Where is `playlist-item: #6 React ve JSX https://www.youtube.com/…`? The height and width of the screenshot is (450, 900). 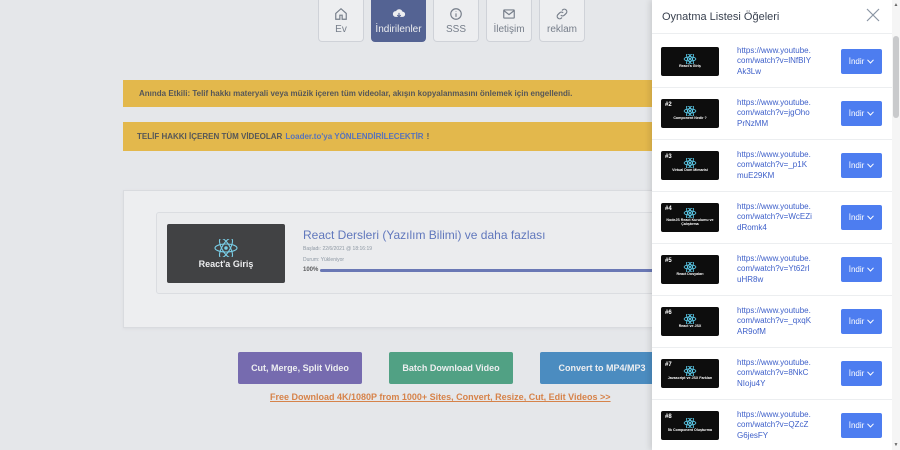
playlist-item: #6 React ve JSX https://www.youtube.com/… is located at coordinates (772, 322).